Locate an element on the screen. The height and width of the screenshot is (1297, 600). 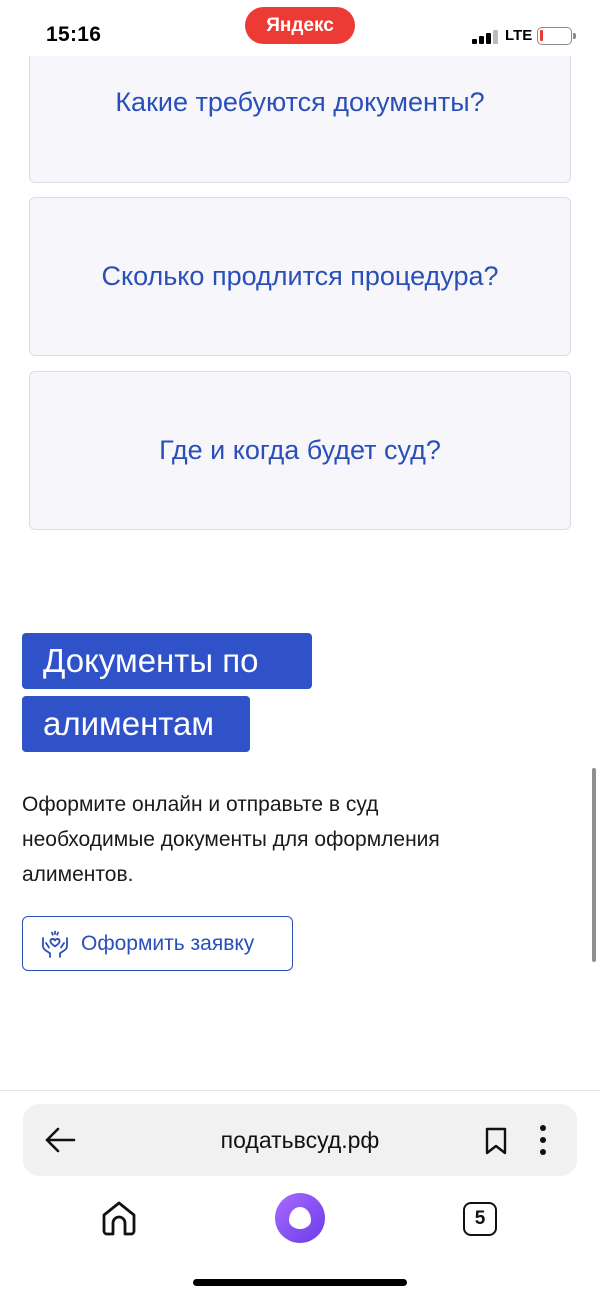
faq-item-label: Где и когда будет суд? is located at coordinates (300, 450).